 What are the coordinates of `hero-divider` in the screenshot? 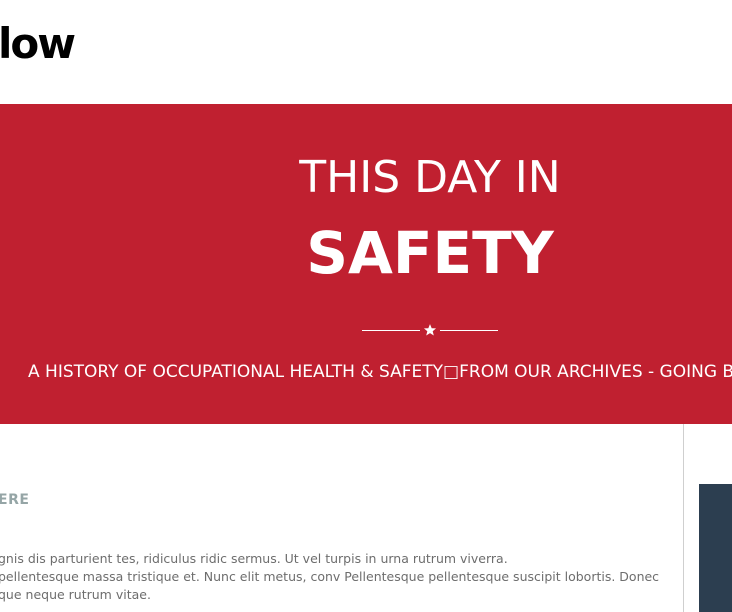 It's located at (430, 330).